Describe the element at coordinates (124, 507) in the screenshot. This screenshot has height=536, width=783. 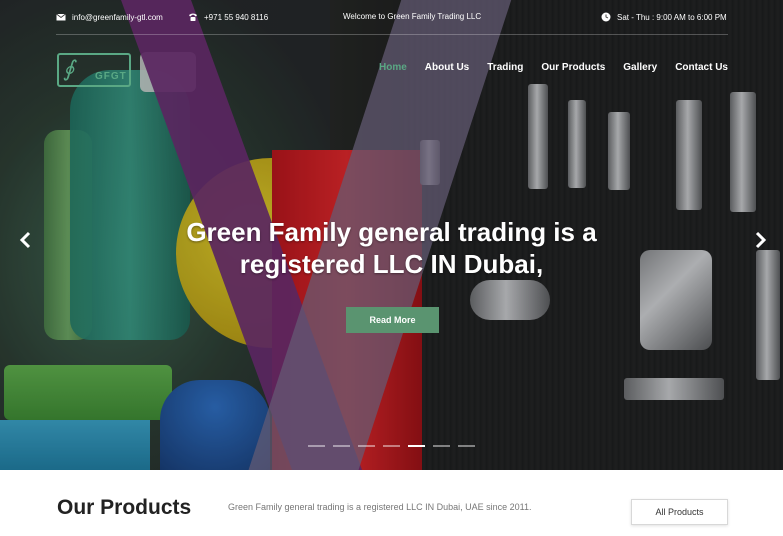
I see `products-heading: Our Products` at that location.